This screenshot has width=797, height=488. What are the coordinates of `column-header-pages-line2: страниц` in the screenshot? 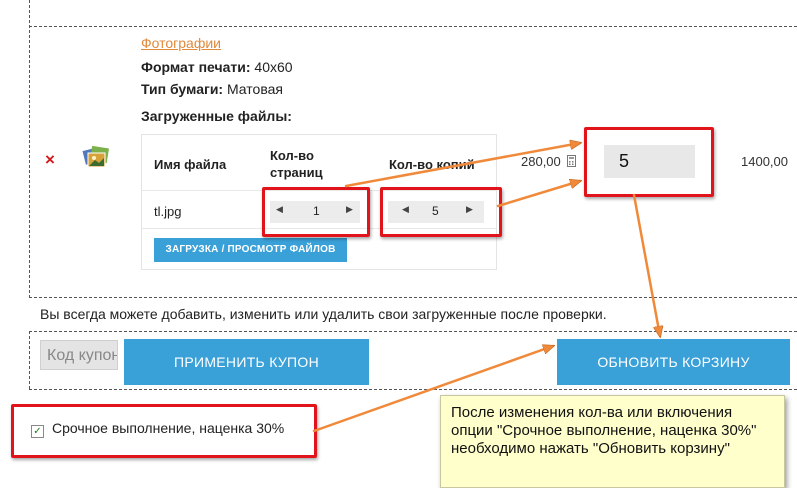 It's located at (296, 172).